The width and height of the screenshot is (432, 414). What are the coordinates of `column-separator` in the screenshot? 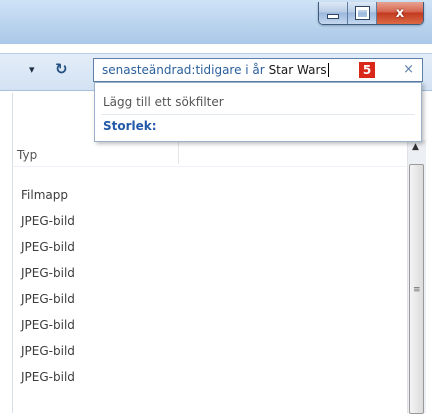 It's located at (178, 152).